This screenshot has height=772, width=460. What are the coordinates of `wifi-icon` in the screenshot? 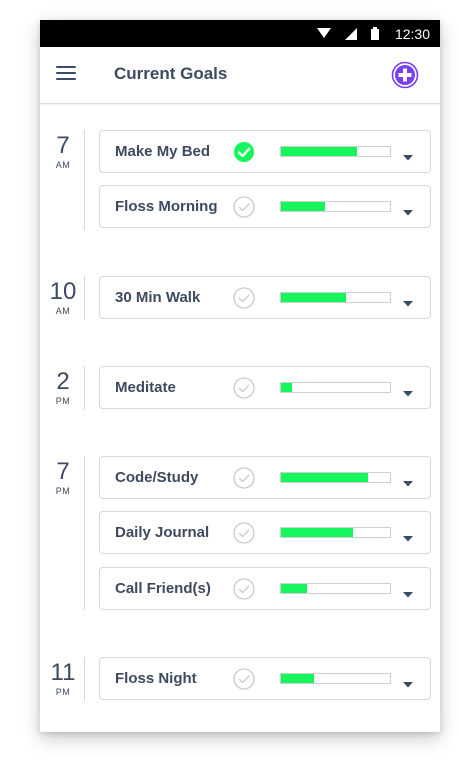 It's located at (323, 33).